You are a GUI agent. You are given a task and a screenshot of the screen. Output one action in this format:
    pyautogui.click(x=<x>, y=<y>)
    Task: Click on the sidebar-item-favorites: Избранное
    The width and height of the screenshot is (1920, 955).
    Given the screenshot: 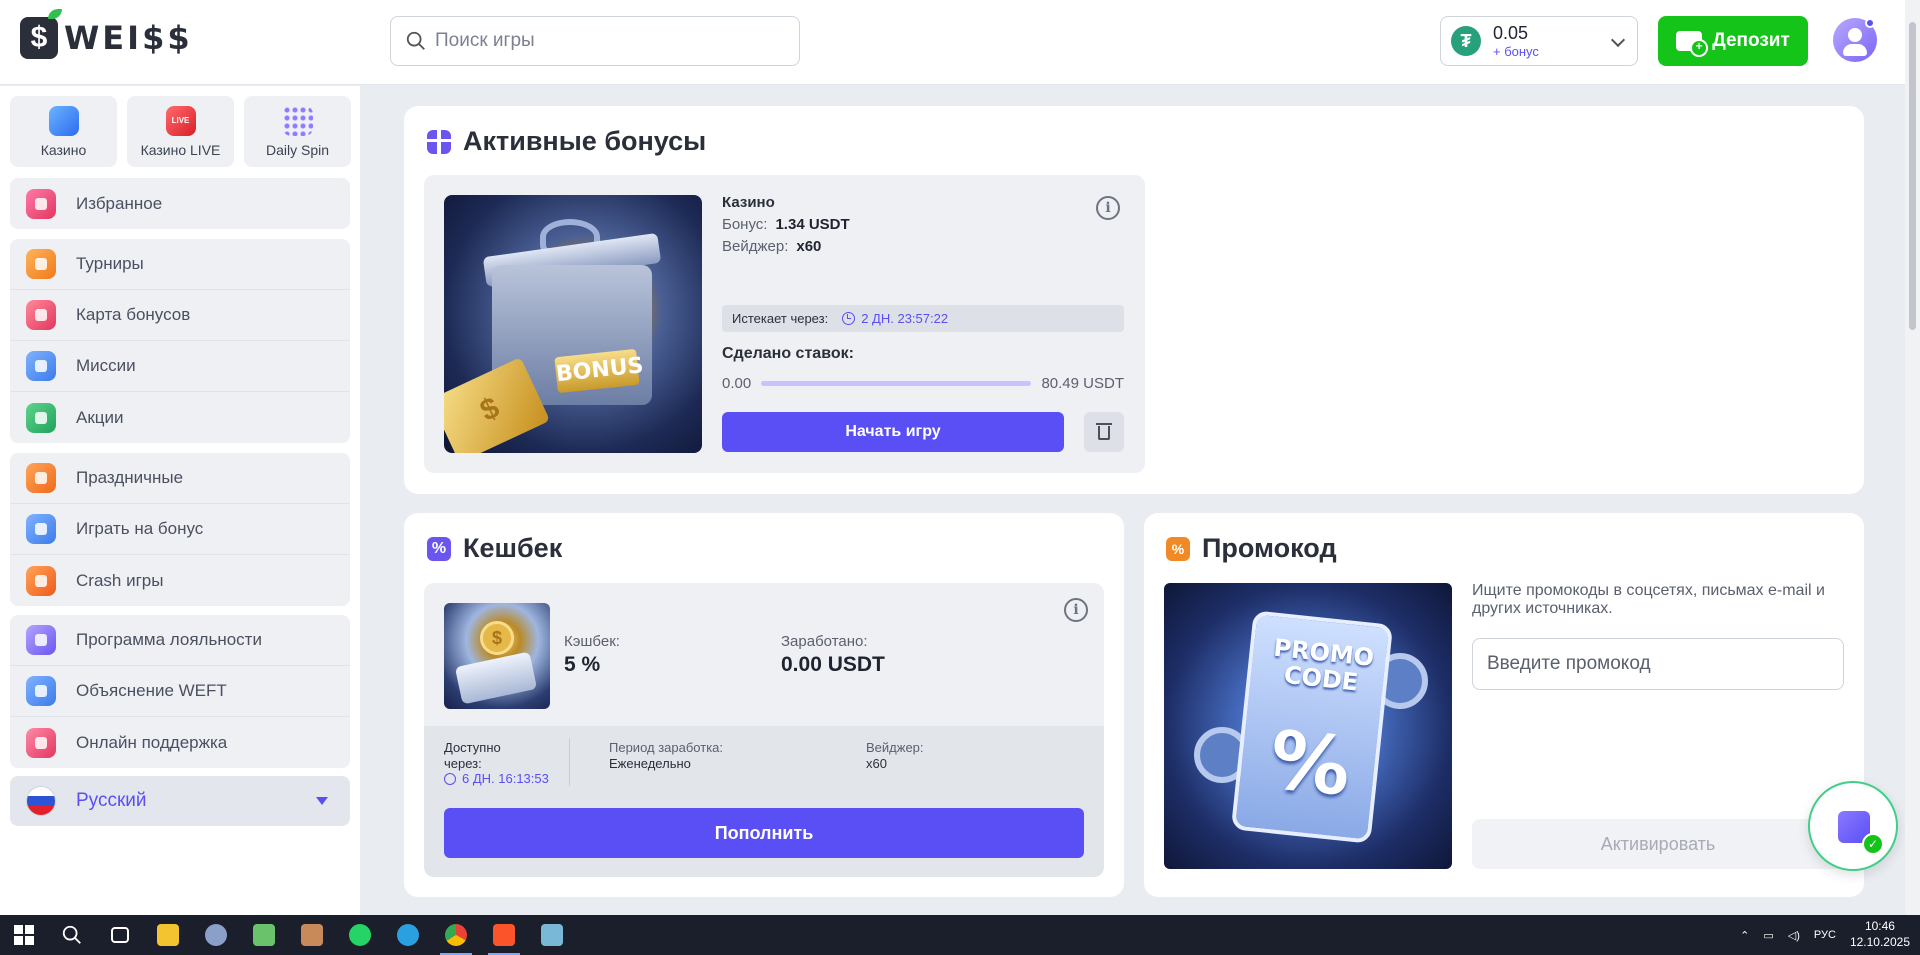 What is the action you would take?
    pyautogui.click(x=180, y=203)
    